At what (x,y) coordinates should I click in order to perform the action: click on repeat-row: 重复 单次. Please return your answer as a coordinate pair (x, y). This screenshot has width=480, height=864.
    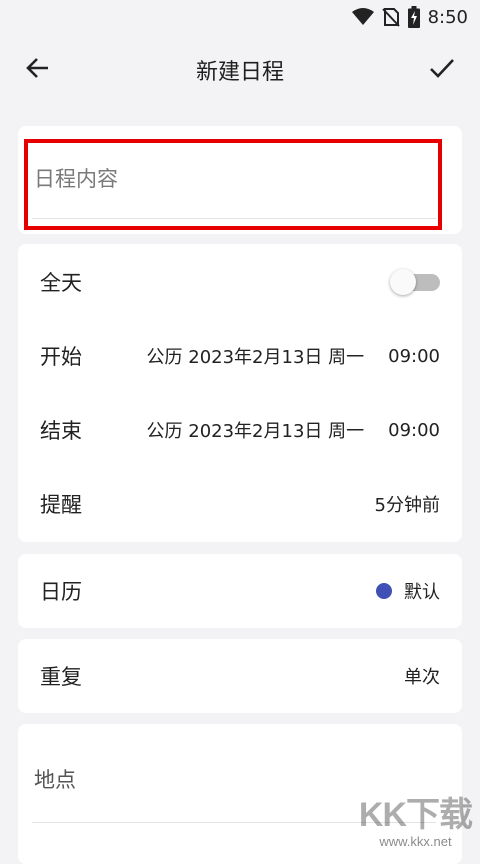
    Looking at the image, I should click on (240, 676).